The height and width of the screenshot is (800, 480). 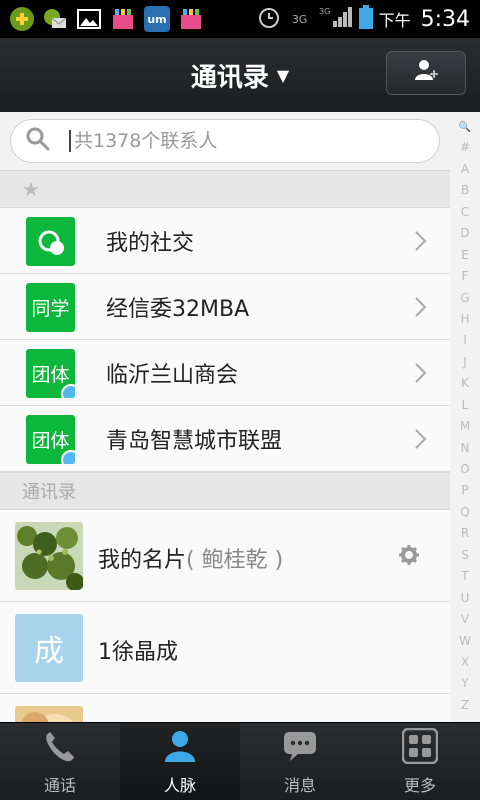 I want to click on search-input, so click(x=234, y=141).